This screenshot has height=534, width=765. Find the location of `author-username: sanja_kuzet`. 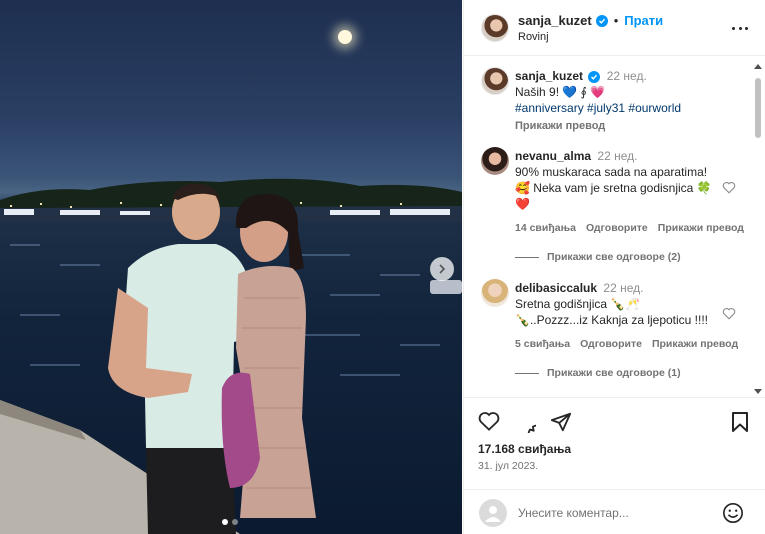

author-username: sanja_kuzet is located at coordinates (555, 20).